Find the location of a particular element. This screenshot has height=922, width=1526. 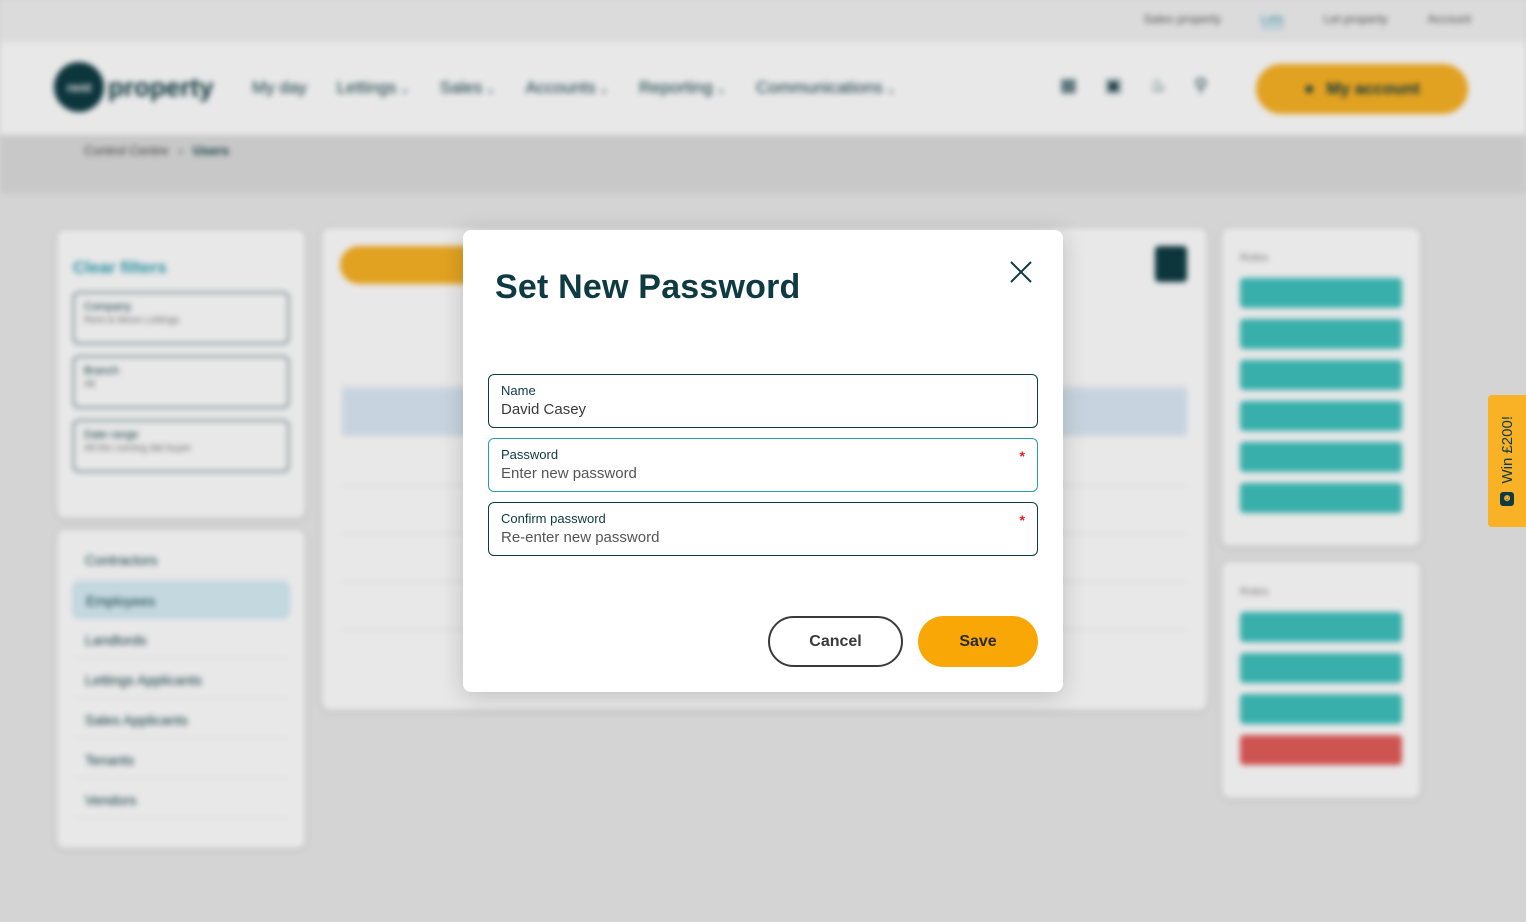

confirm-password-field-label: Confirm password is located at coordinates (553, 518).